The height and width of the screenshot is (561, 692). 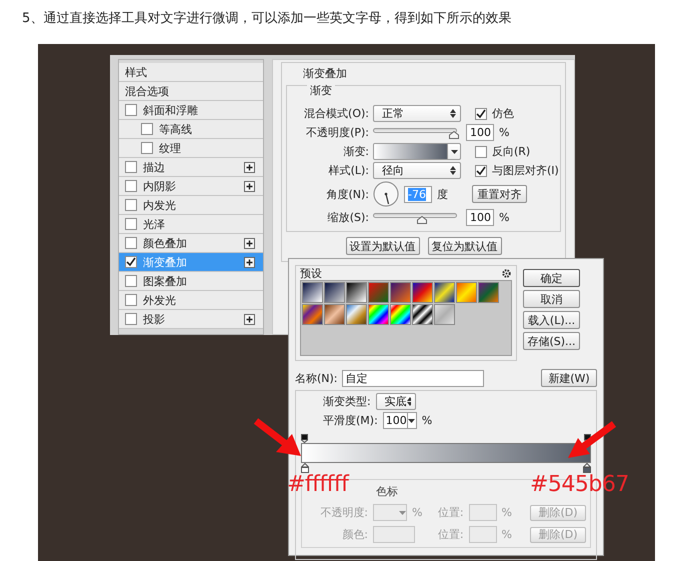 I want to click on field-label: 缩放(S):, so click(x=347, y=217).